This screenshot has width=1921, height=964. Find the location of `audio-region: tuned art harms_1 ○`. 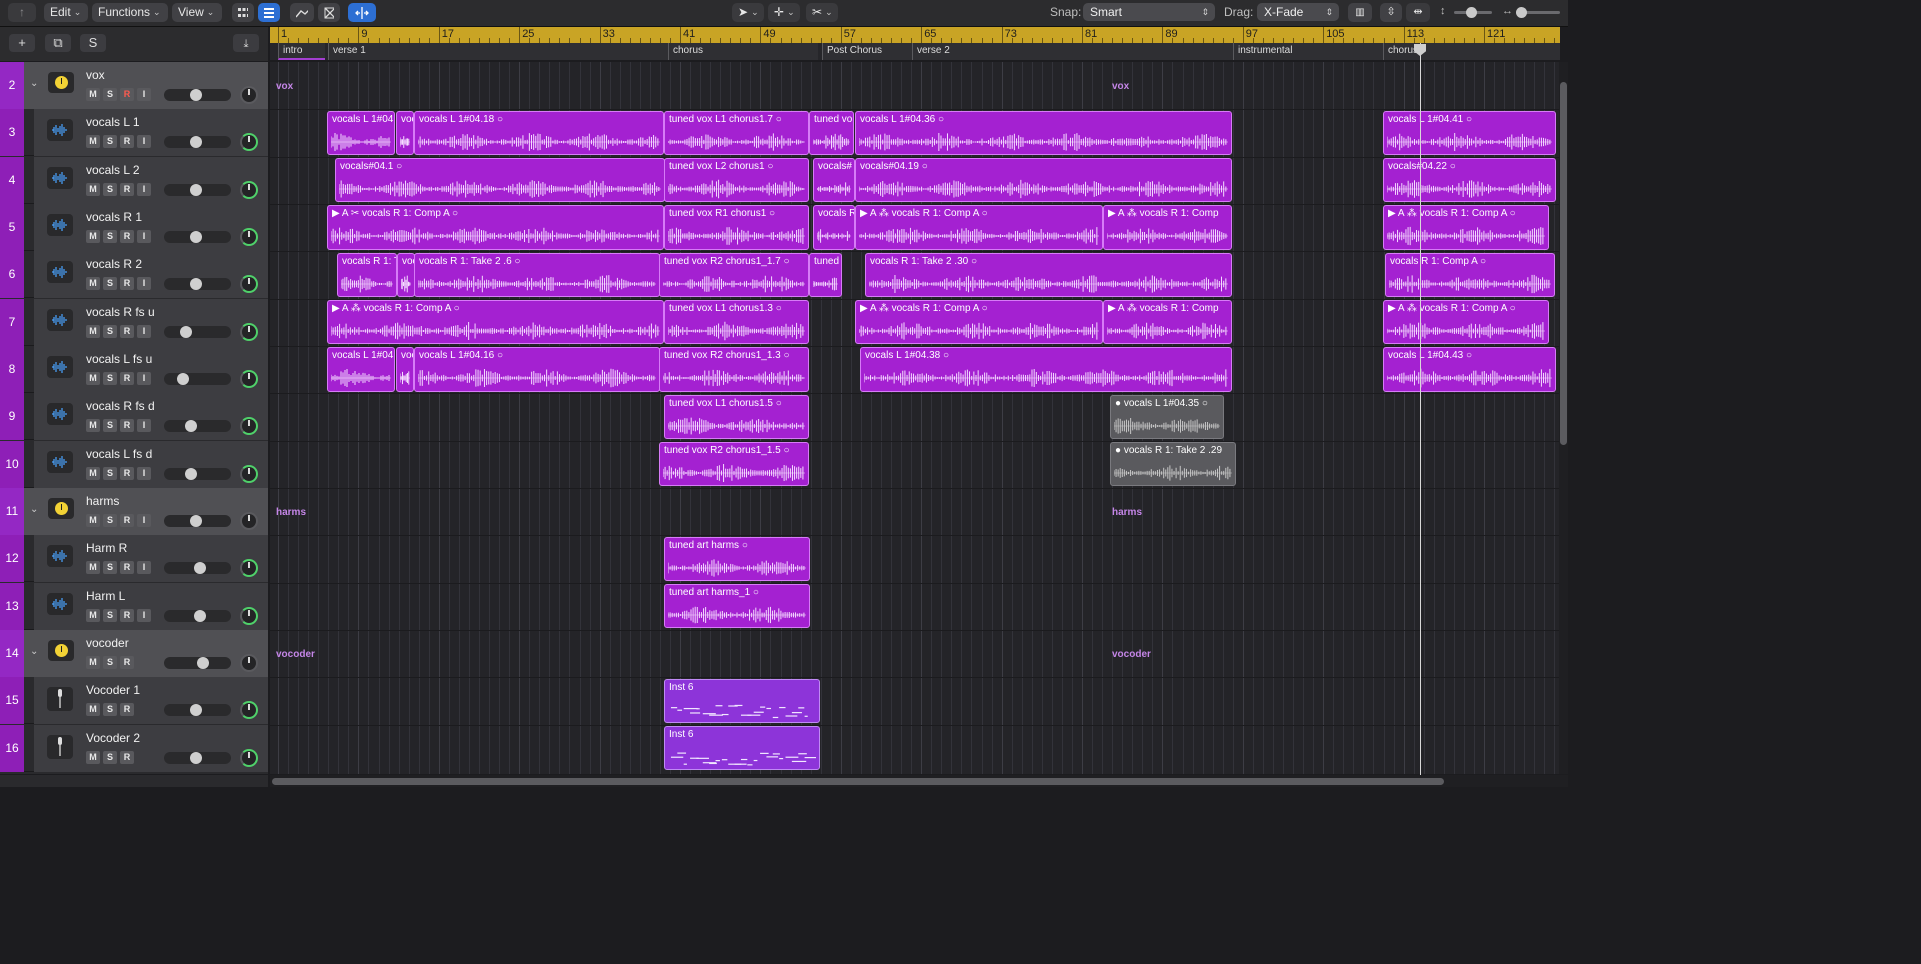

audio-region: tuned art harms_1 ○ is located at coordinates (737, 606).